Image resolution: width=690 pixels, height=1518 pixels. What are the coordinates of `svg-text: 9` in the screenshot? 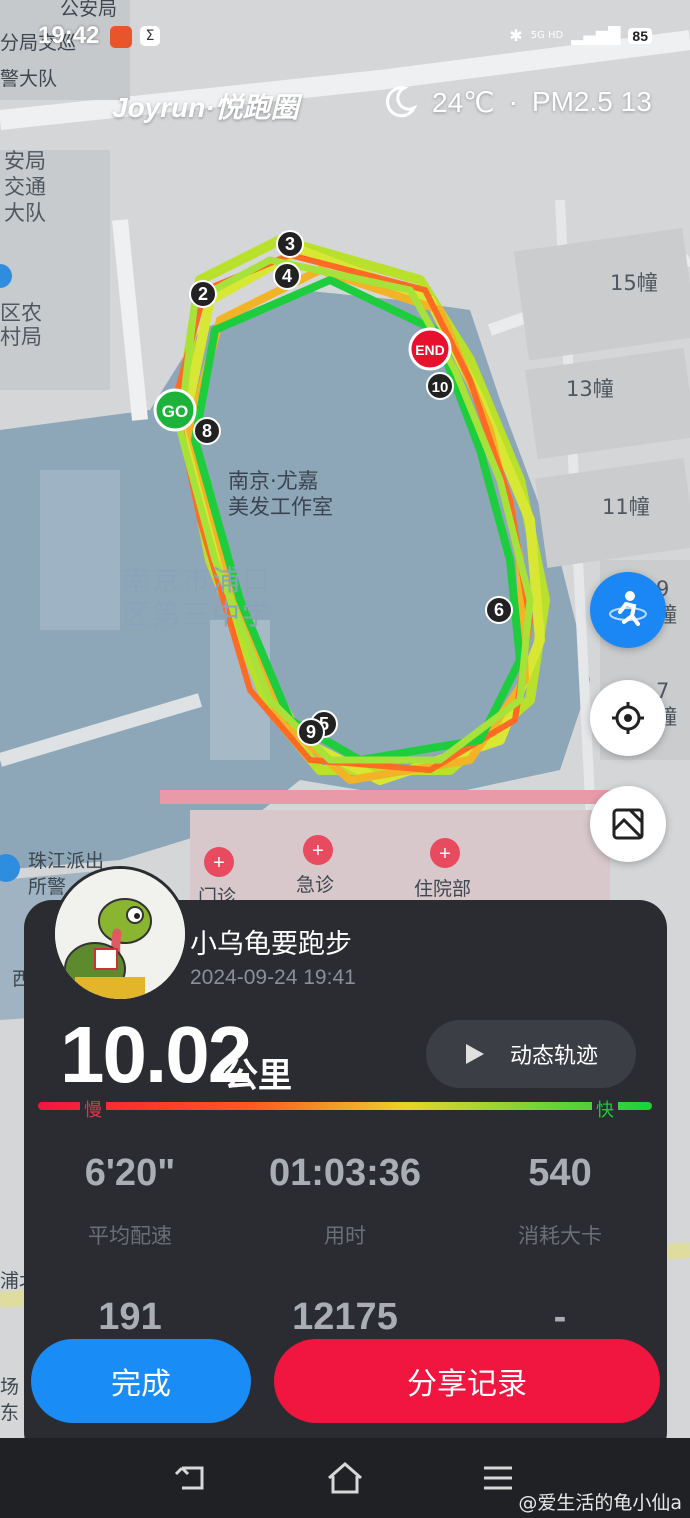 It's located at (311, 732).